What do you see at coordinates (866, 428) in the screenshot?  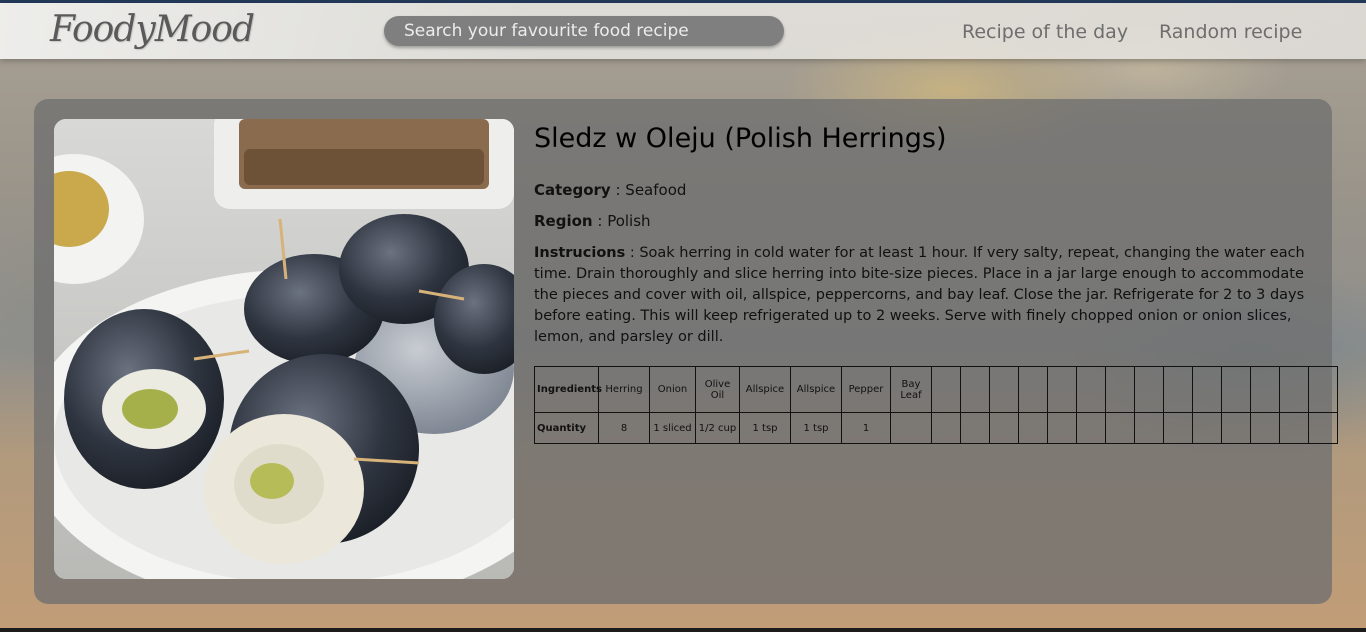 I see `quantity-cell: 1` at bounding box center [866, 428].